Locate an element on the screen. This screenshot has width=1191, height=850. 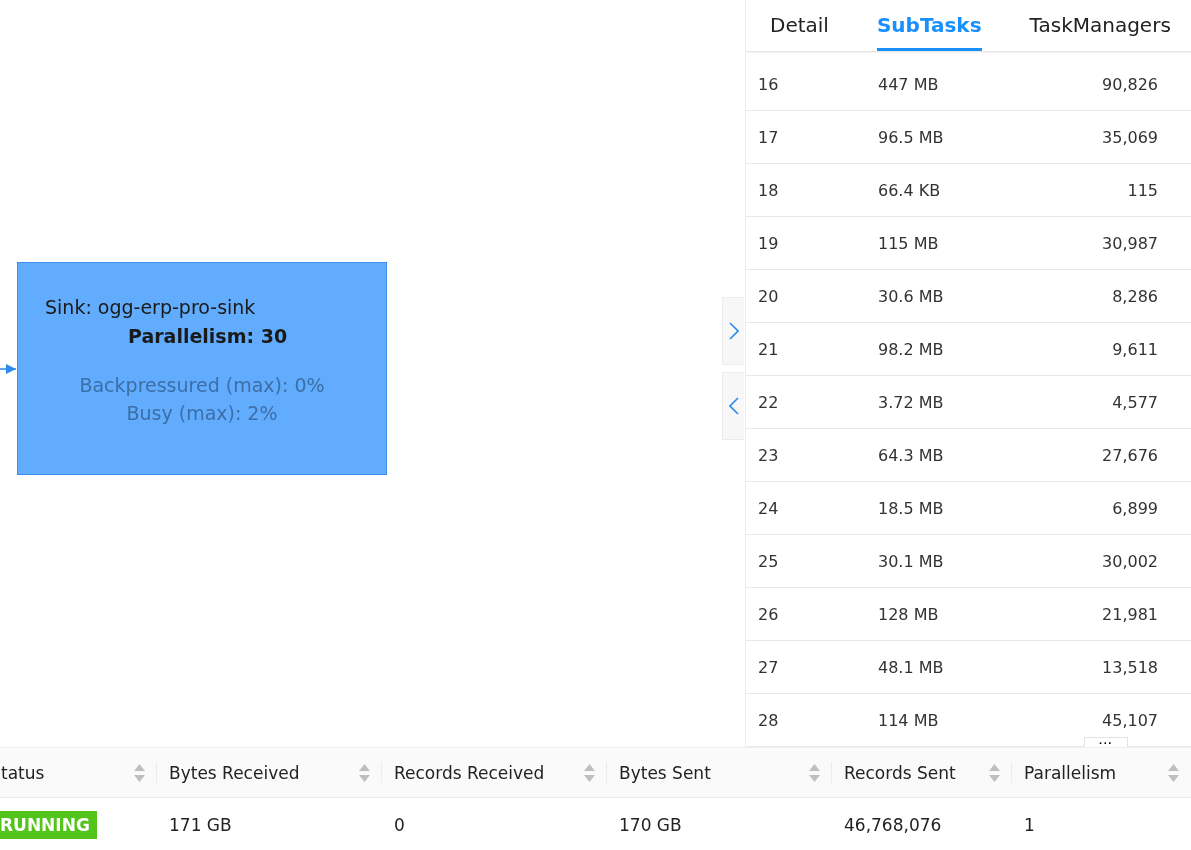
table-cell-text: 20 is located at coordinates (768, 296).